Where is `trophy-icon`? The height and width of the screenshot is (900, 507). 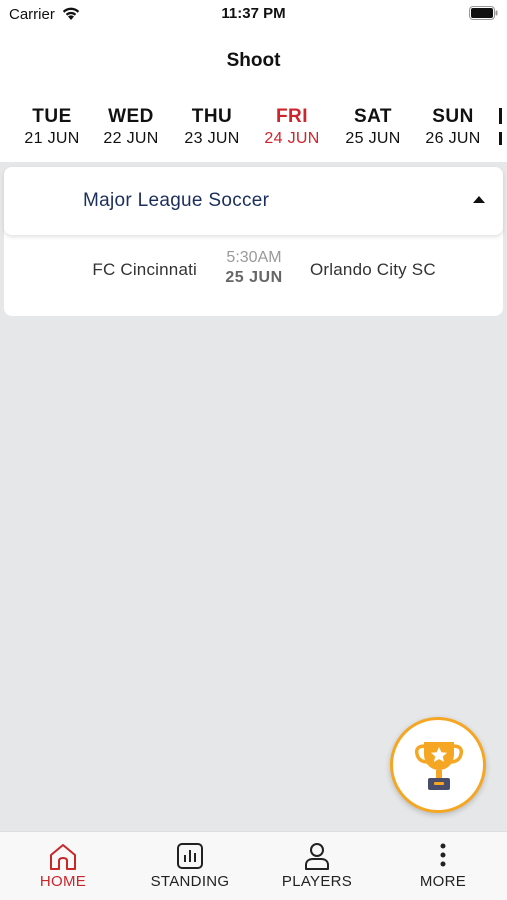
trophy-icon is located at coordinates (439, 766).